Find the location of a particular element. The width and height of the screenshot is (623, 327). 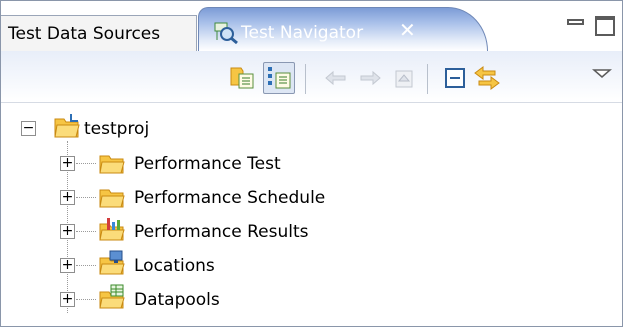

view-menu-button is located at coordinates (602, 78).